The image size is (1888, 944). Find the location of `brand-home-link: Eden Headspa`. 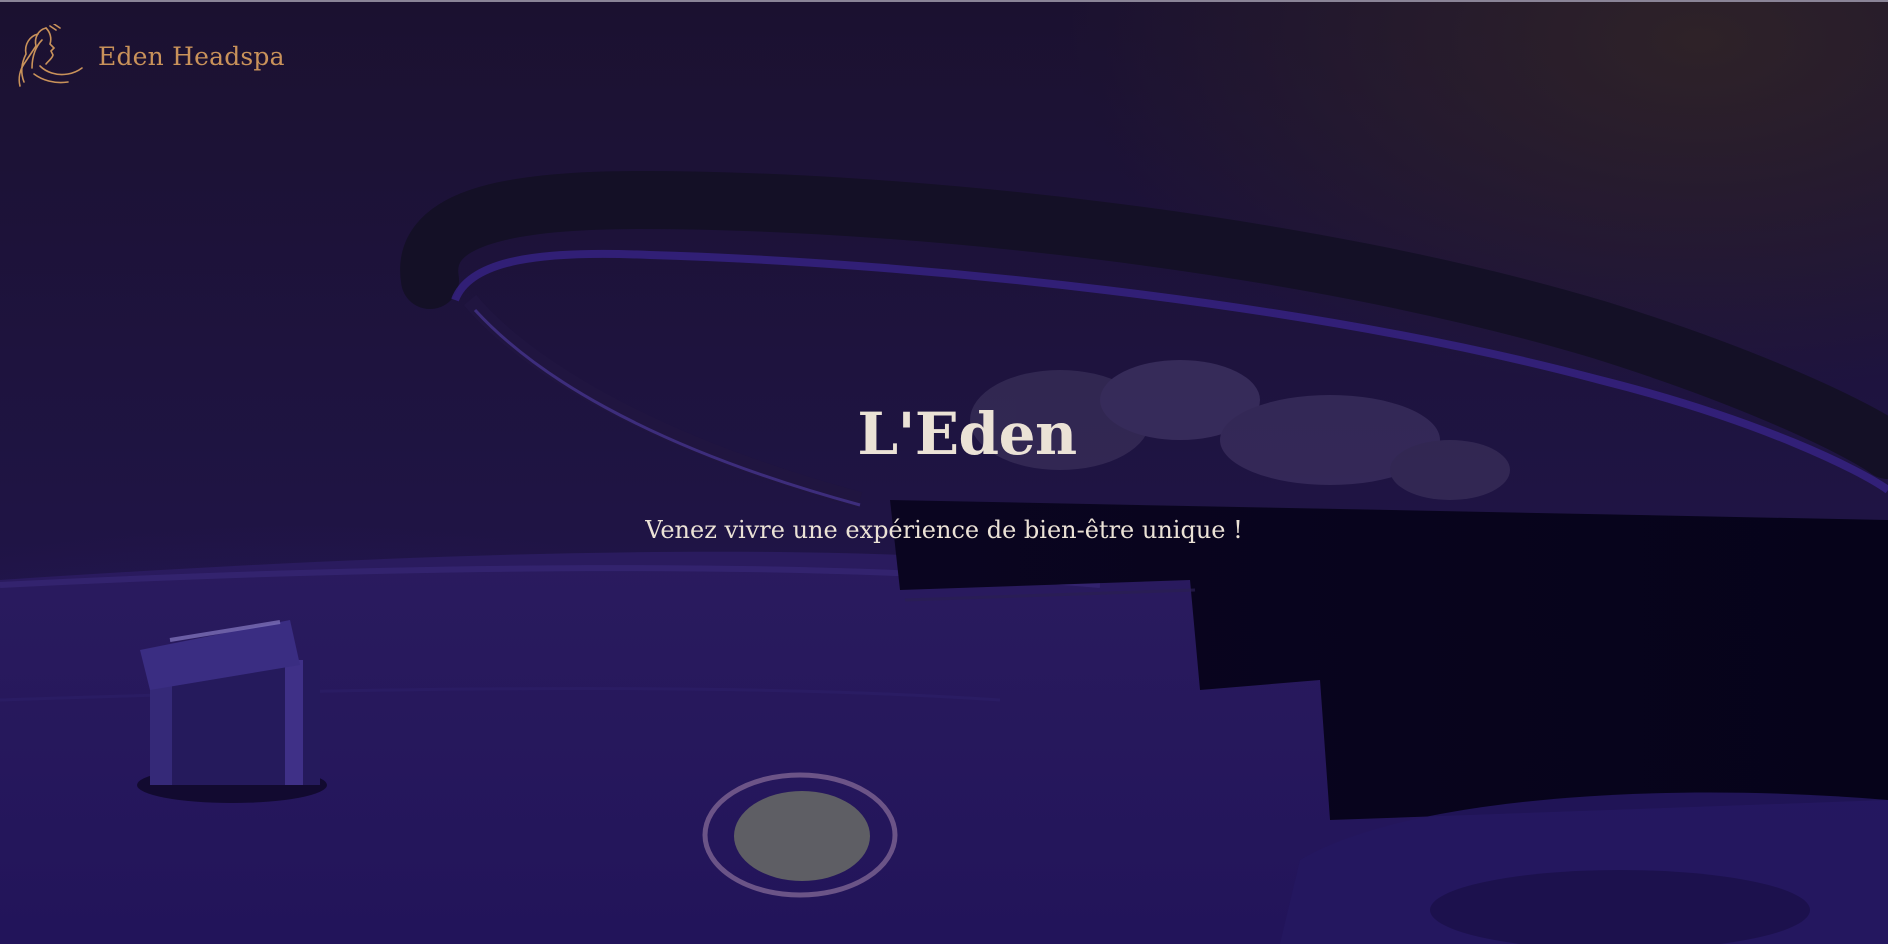

brand-home-link: Eden Headspa is located at coordinates (150, 56).